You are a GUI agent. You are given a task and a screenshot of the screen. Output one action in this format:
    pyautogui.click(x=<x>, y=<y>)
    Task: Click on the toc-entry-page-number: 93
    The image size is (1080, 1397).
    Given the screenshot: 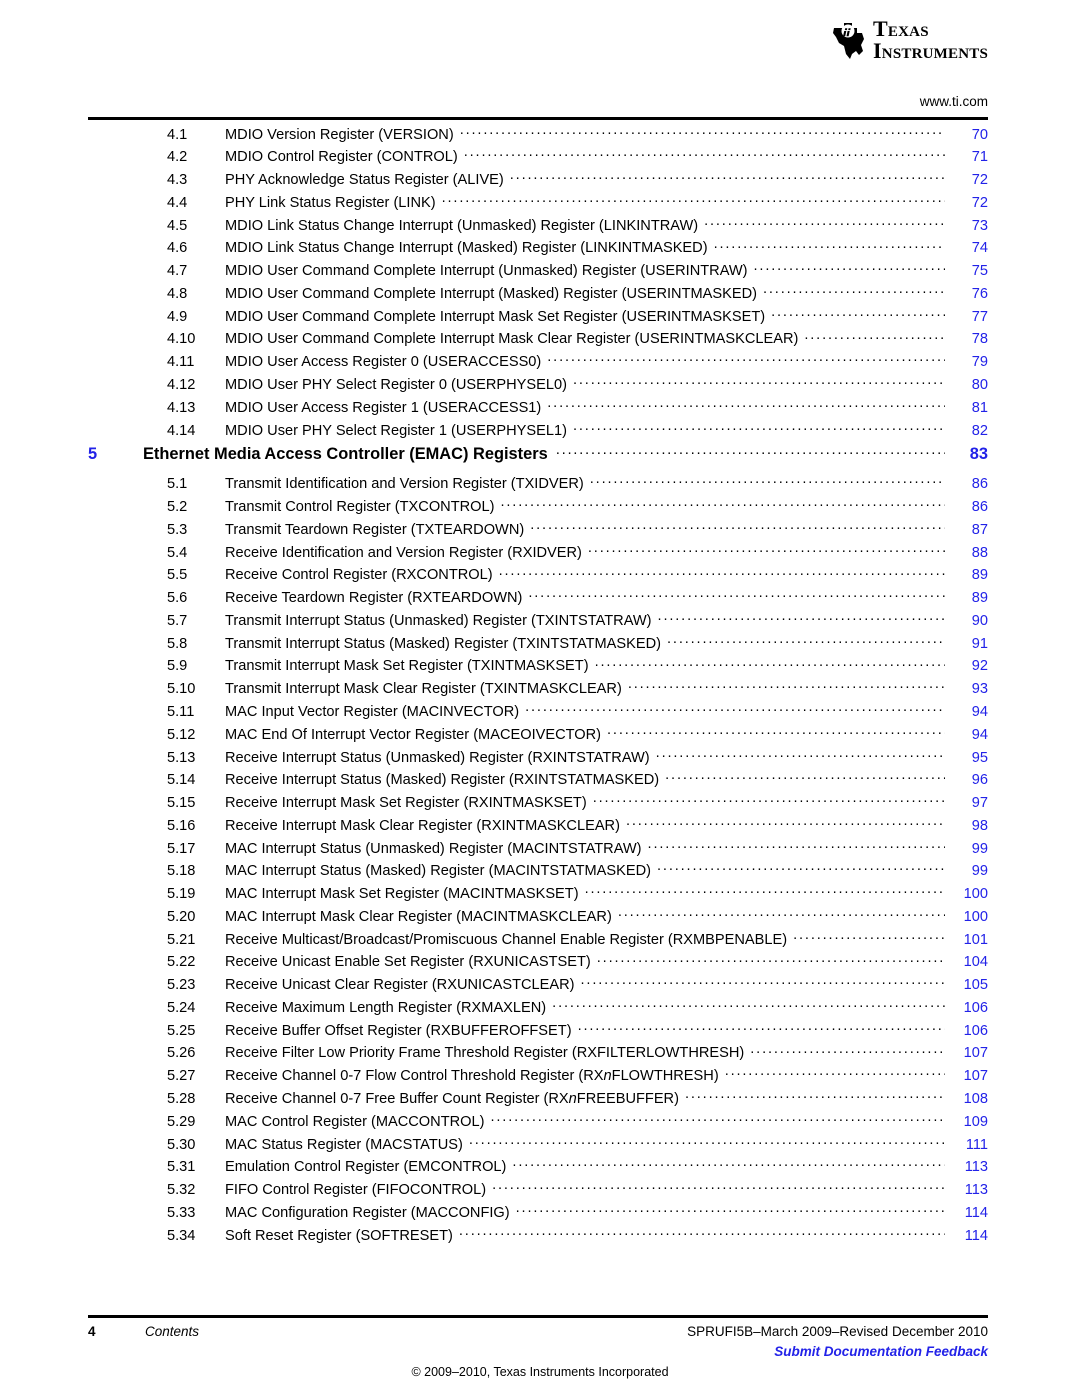 What is the action you would take?
    pyautogui.click(x=966, y=689)
    